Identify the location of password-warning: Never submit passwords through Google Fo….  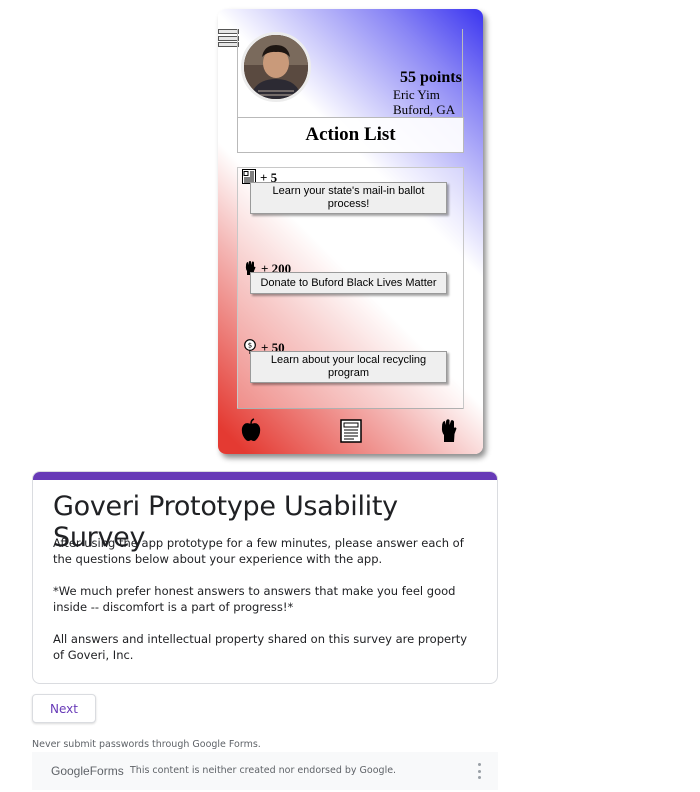
(146, 744).